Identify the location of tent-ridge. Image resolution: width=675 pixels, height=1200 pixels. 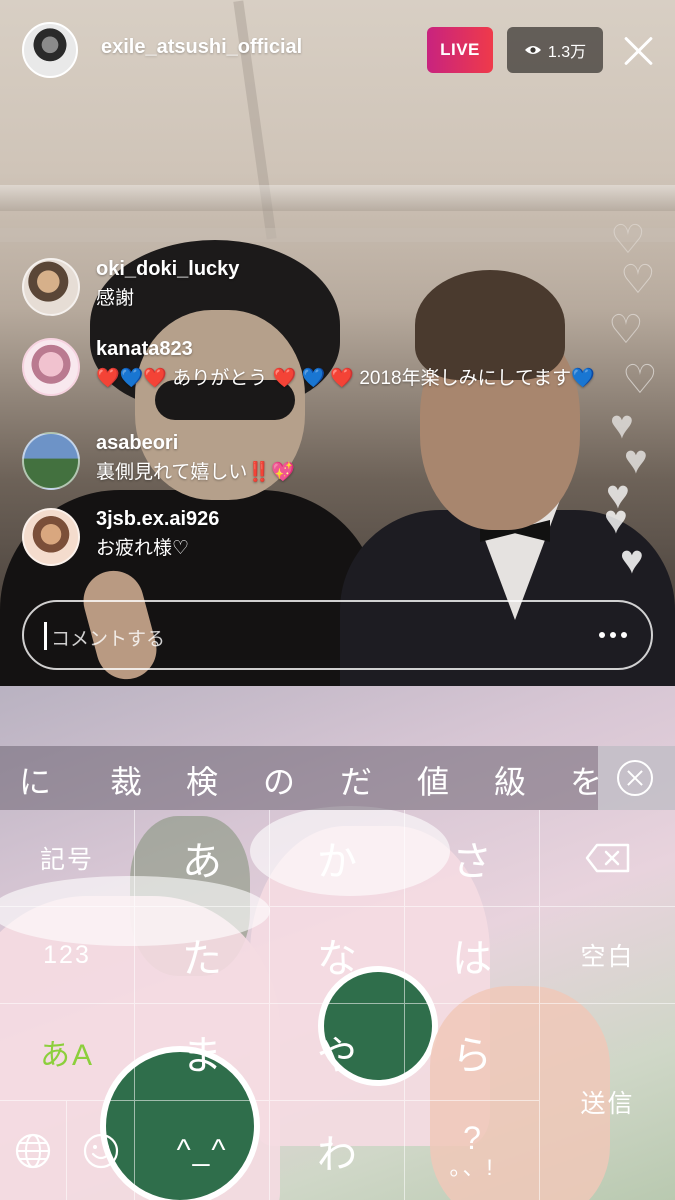
(337, 198).